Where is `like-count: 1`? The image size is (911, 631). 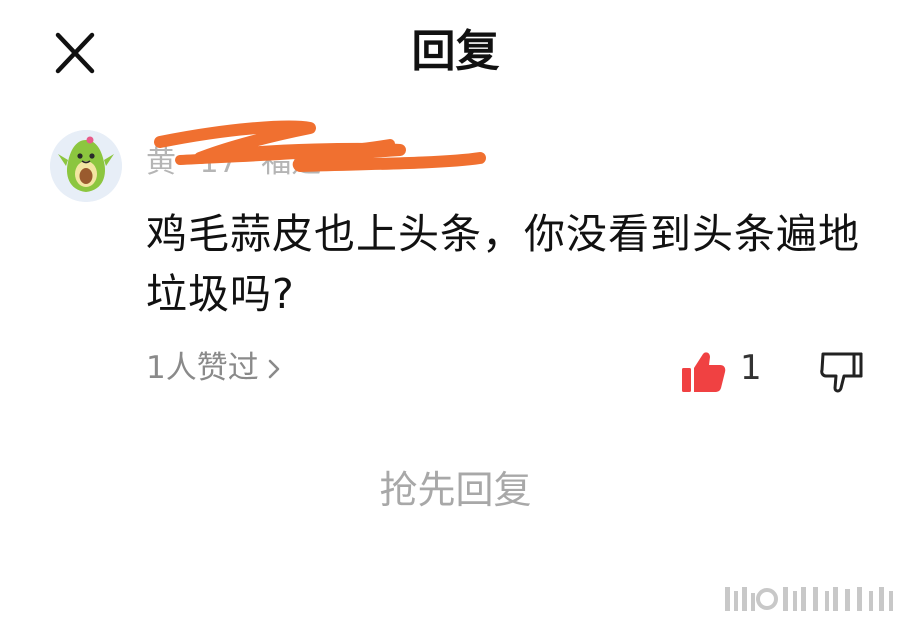 like-count: 1 is located at coordinates (751, 368).